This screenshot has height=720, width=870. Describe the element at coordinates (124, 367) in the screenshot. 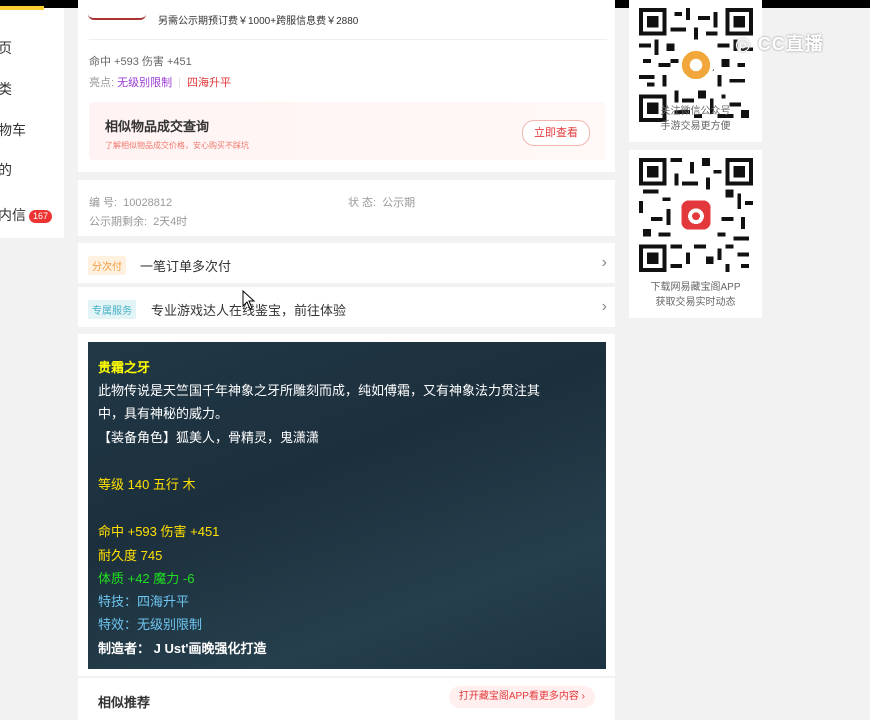

I see `item-name: 贵霜之牙` at that location.